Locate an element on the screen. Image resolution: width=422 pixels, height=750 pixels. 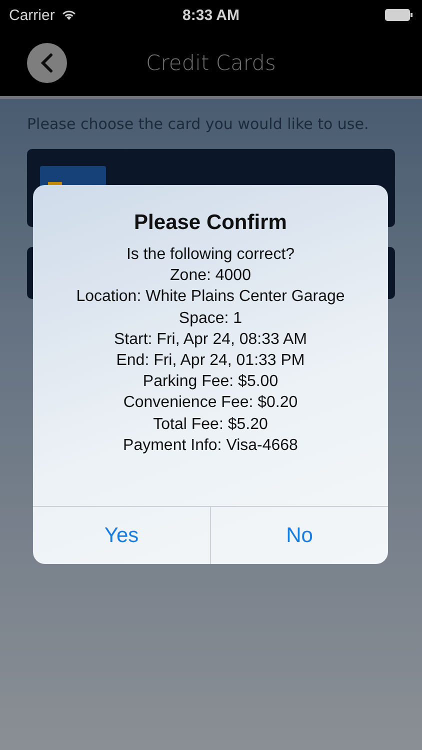
dialog-line: Parking Fee: $5.00 is located at coordinates (211, 382).